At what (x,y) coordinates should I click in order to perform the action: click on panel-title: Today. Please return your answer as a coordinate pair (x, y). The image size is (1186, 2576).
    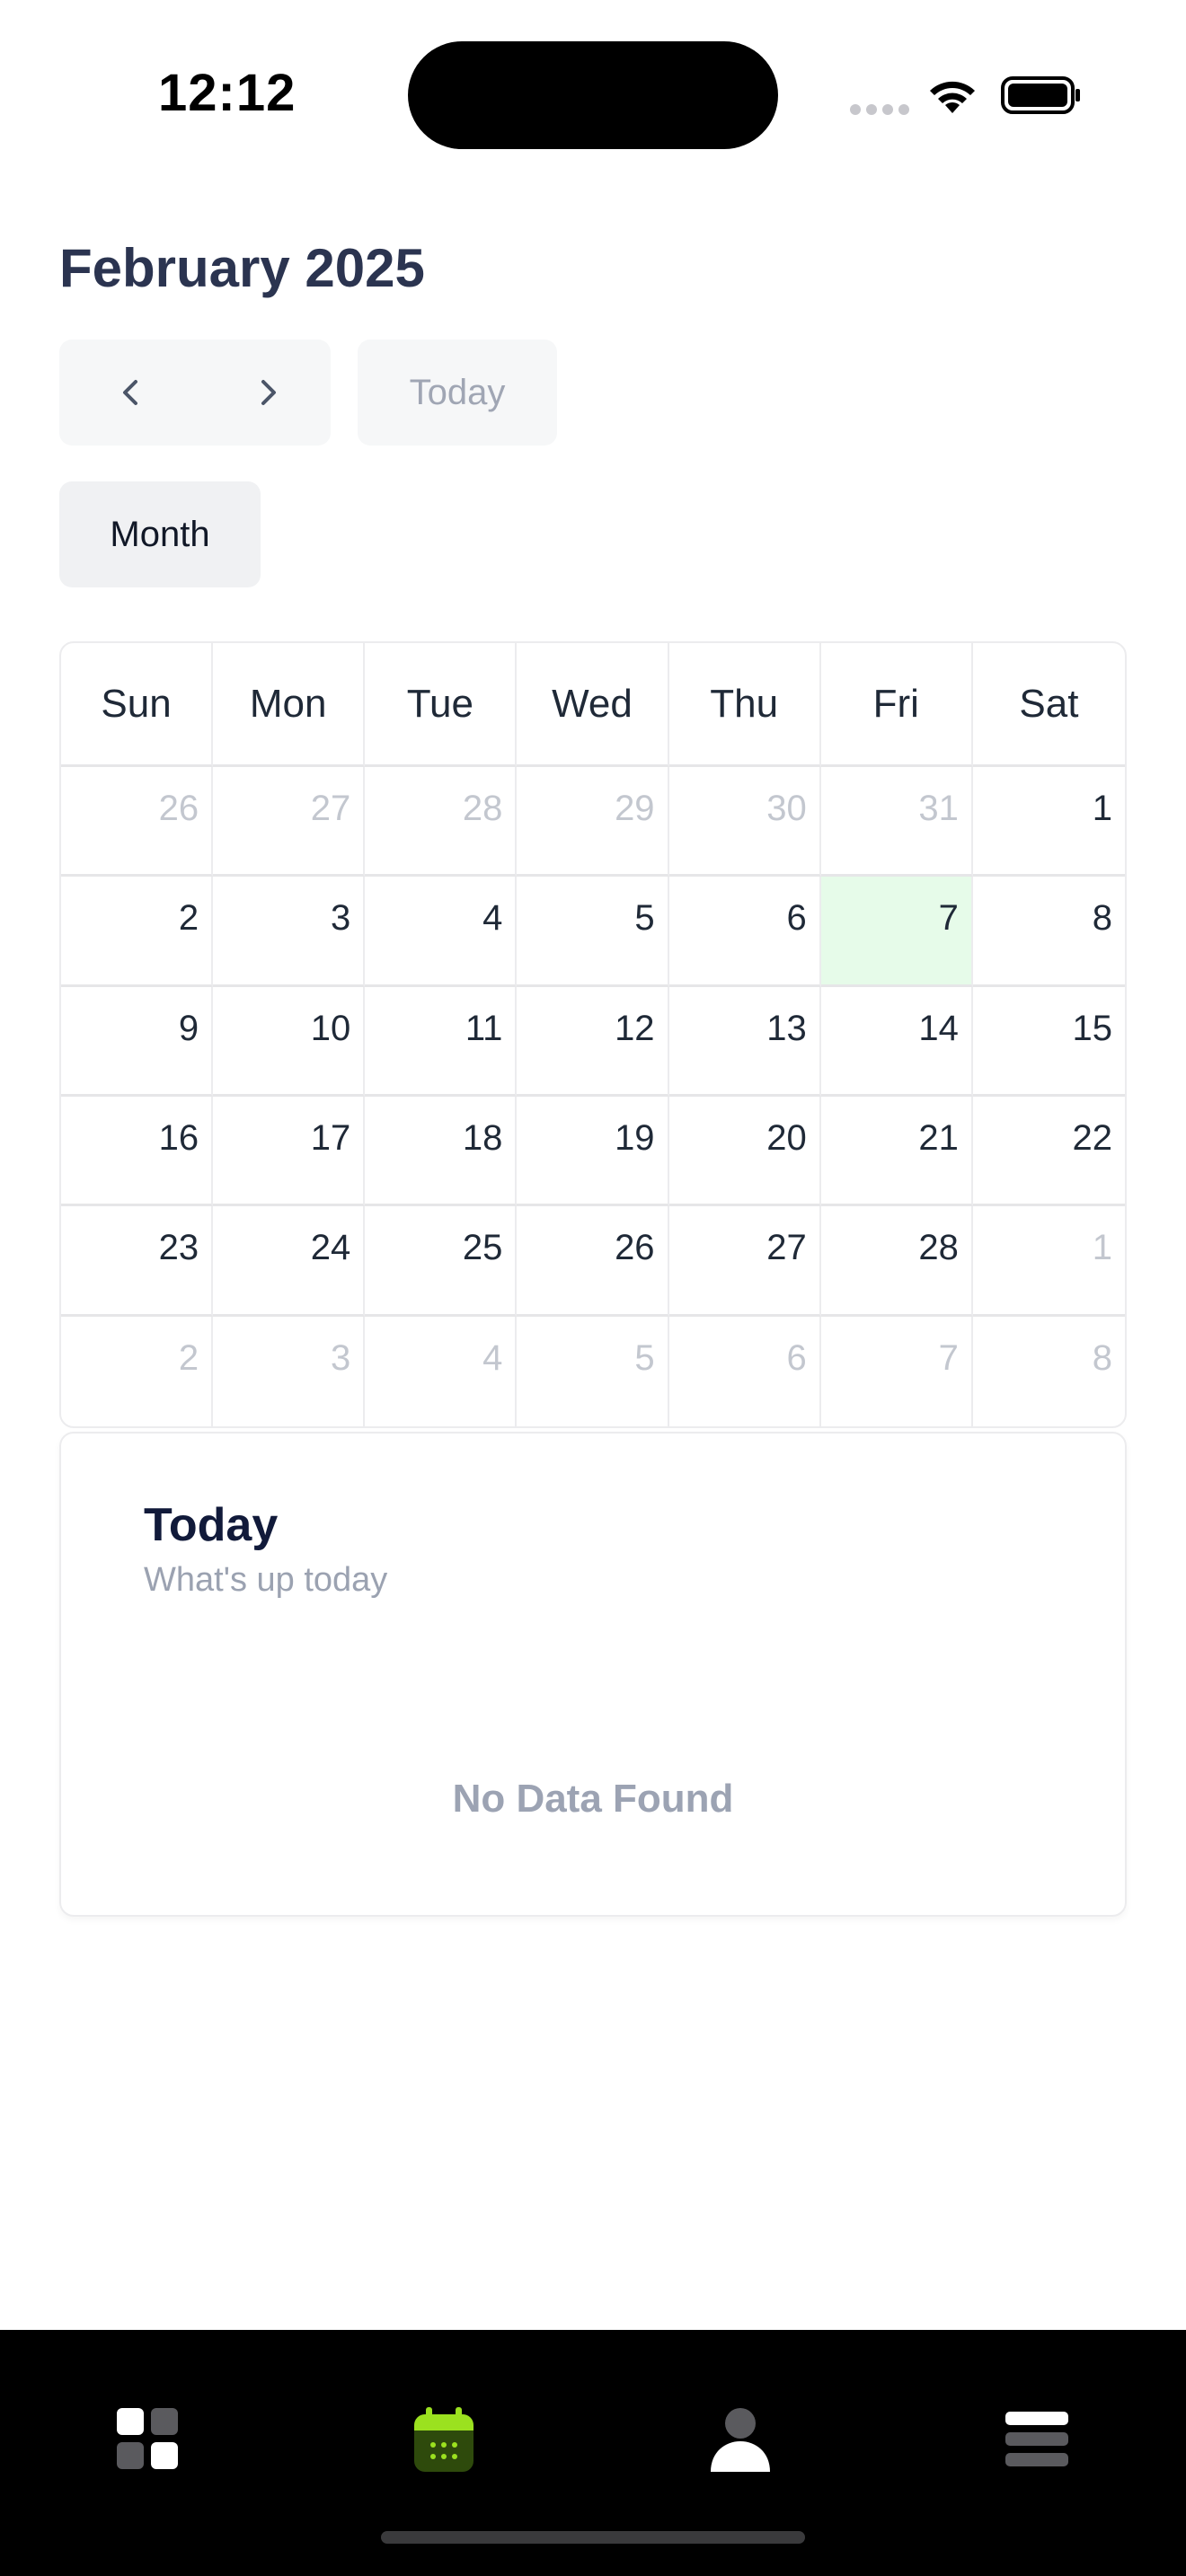
    Looking at the image, I should click on (211, 1525).